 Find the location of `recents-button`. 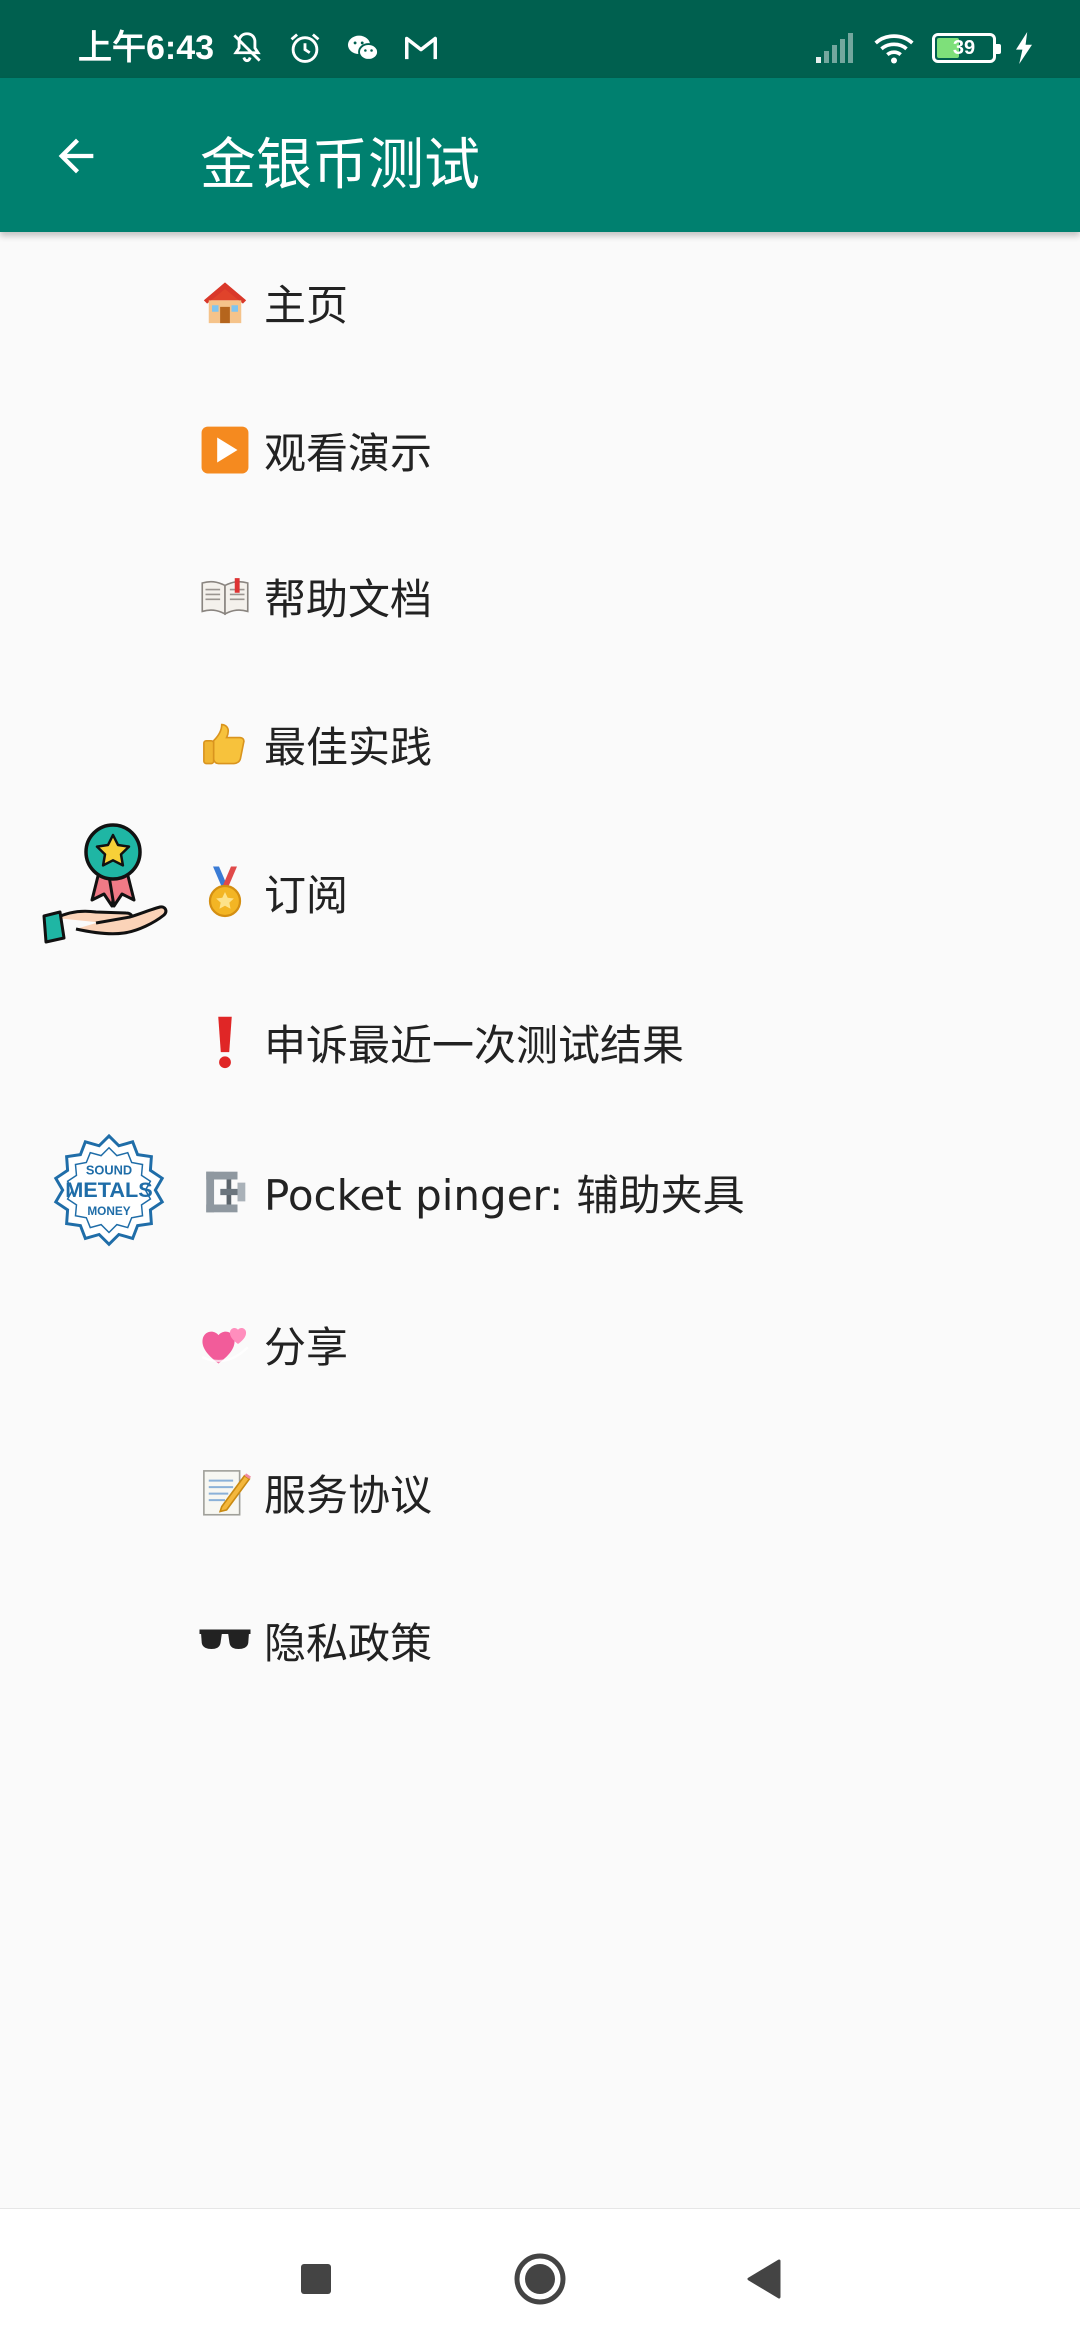

recents-button is located at coordinates (316, 2279).